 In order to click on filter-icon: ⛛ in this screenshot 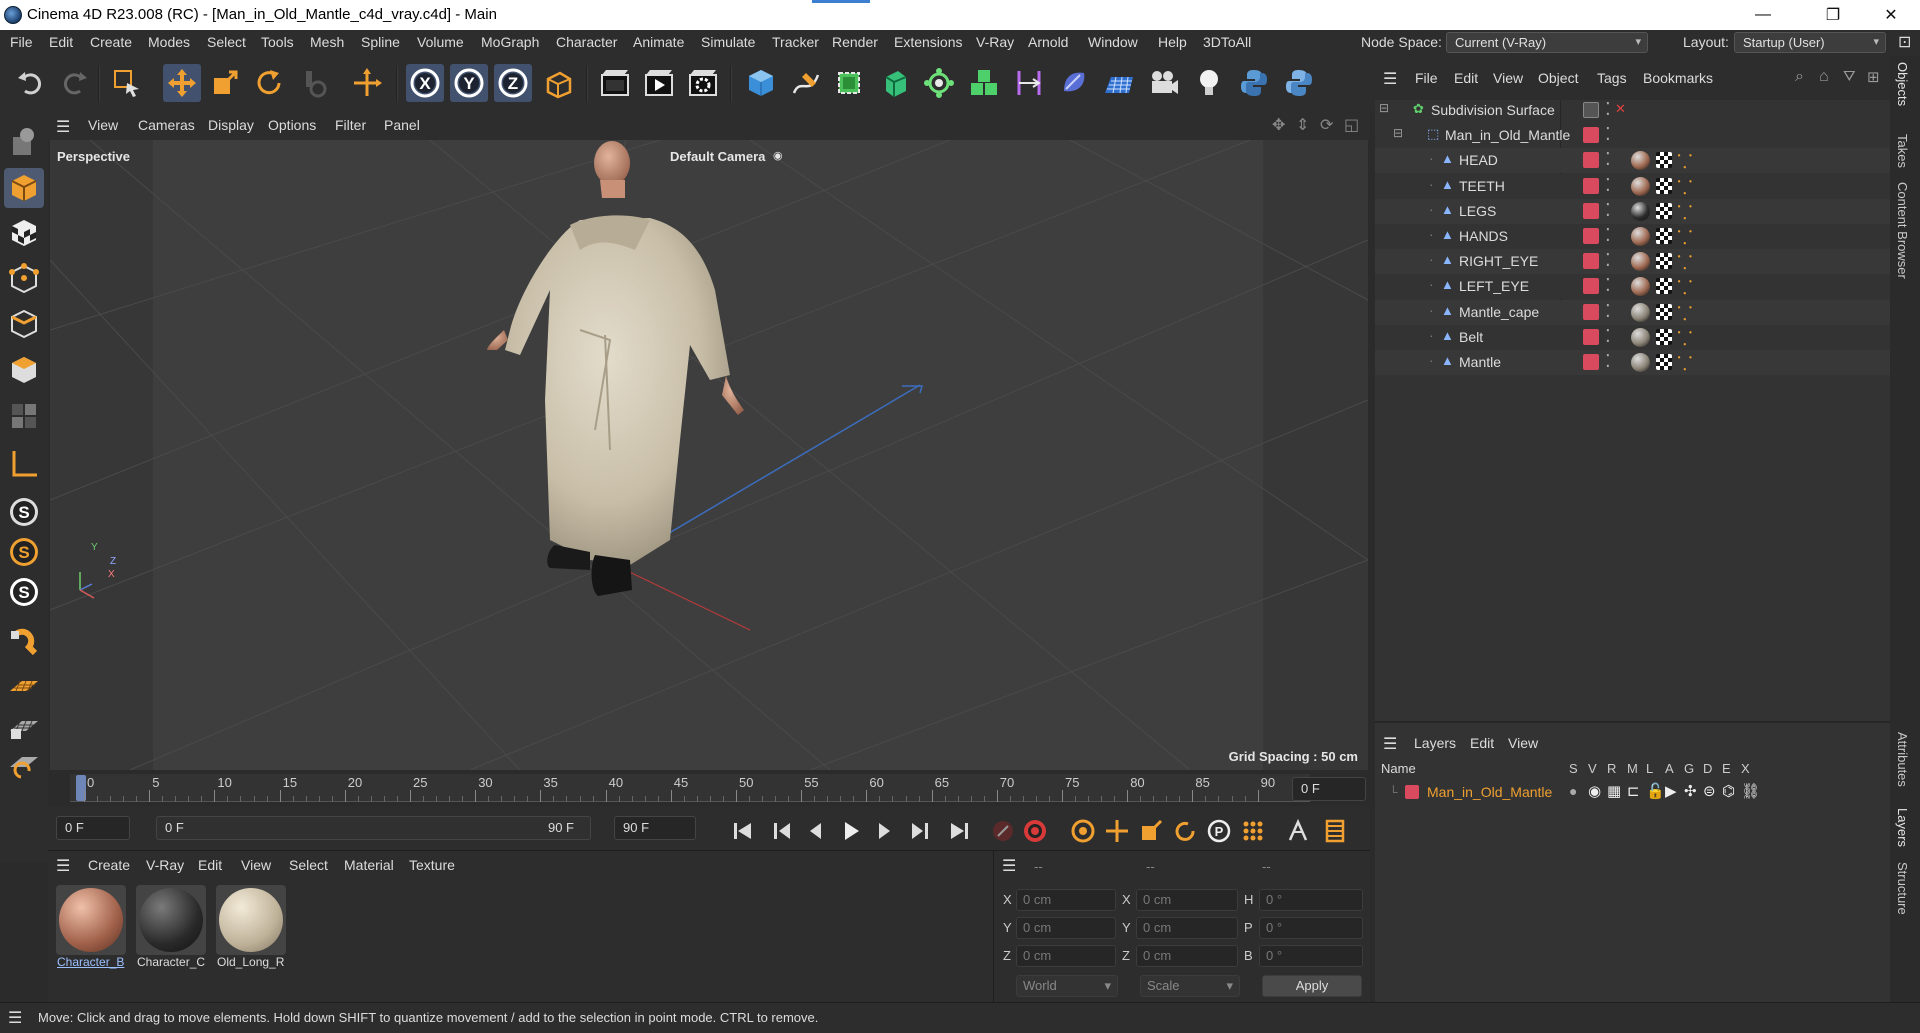, I will do `click(1849, 76)`.